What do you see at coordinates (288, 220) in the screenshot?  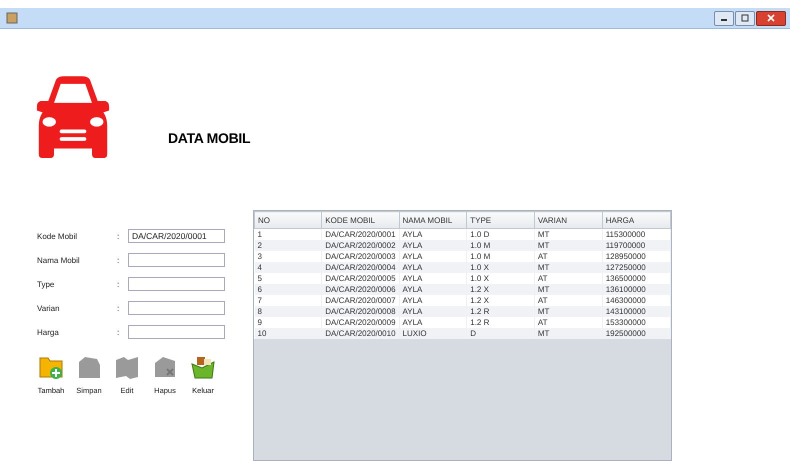 I see `column-header: NO` at bounding box center [288, 220].